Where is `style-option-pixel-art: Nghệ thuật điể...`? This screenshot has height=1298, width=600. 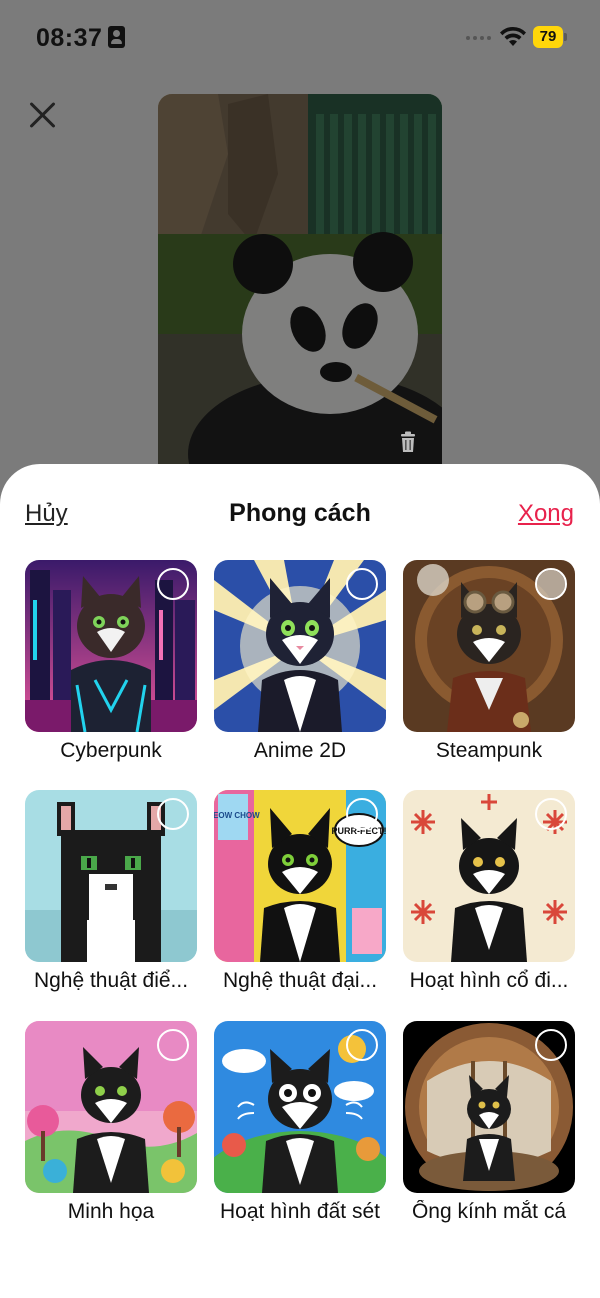
style-option-pixel-art: Nghệ thuật điể... is located at coordinates (111, 891).